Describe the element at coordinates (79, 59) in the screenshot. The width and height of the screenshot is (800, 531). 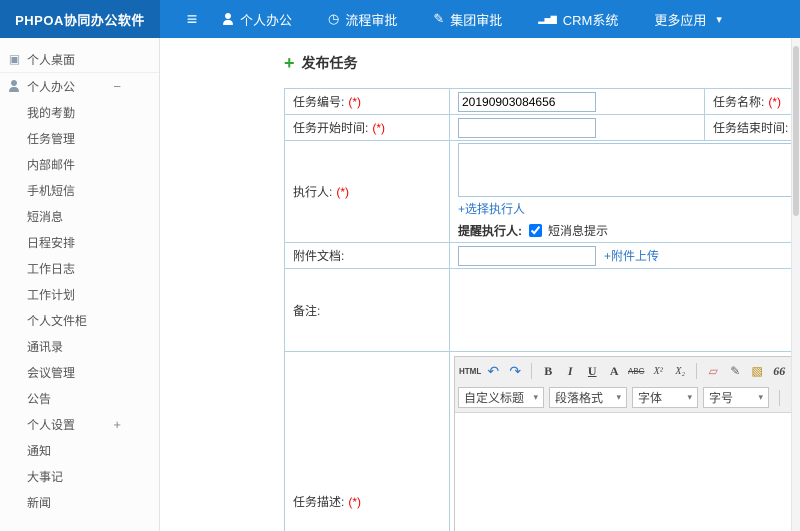
I see `sidebar-item-personal-desktop: 个人桌面` at that location.